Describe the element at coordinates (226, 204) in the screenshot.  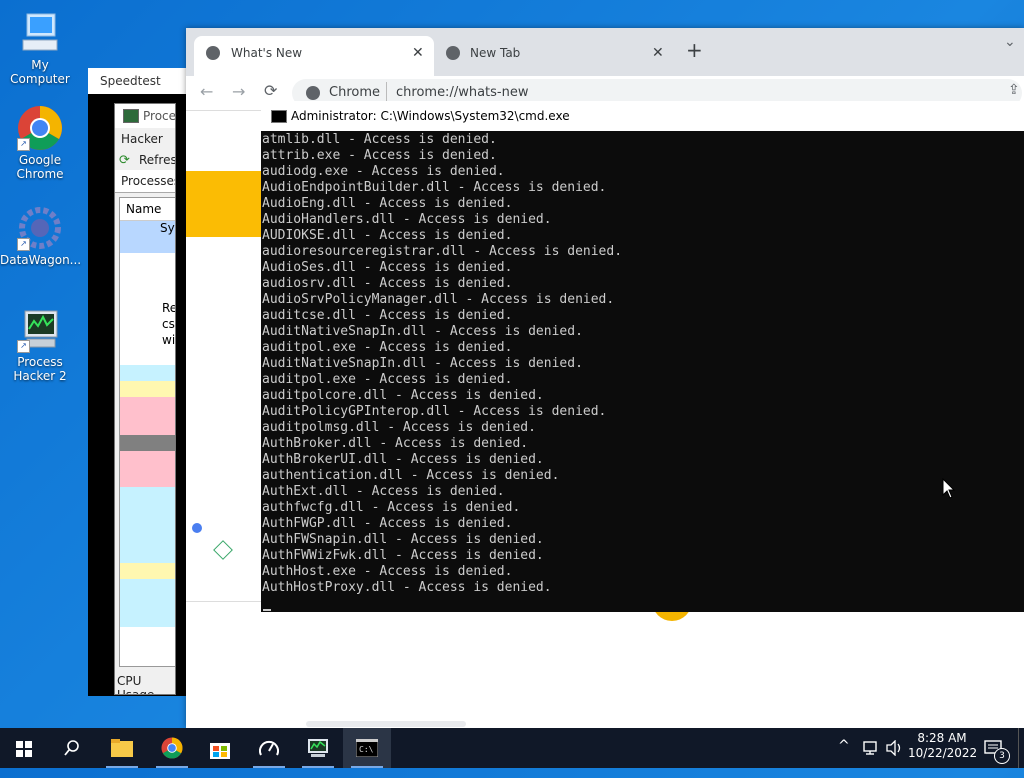
I see `yellow-banner` at that location.